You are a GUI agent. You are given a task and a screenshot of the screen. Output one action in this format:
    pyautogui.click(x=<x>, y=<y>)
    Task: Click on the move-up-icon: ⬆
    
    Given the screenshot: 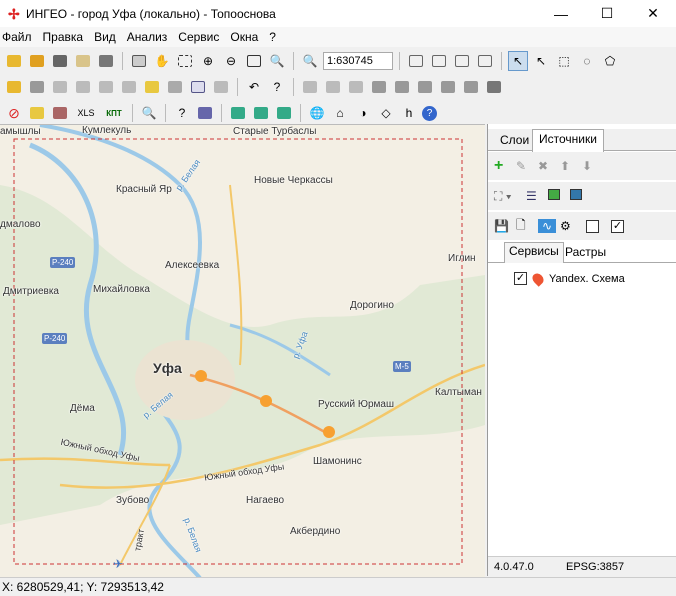 What is the action you would take?
    pyautogui.click(x=569, y=166)
    